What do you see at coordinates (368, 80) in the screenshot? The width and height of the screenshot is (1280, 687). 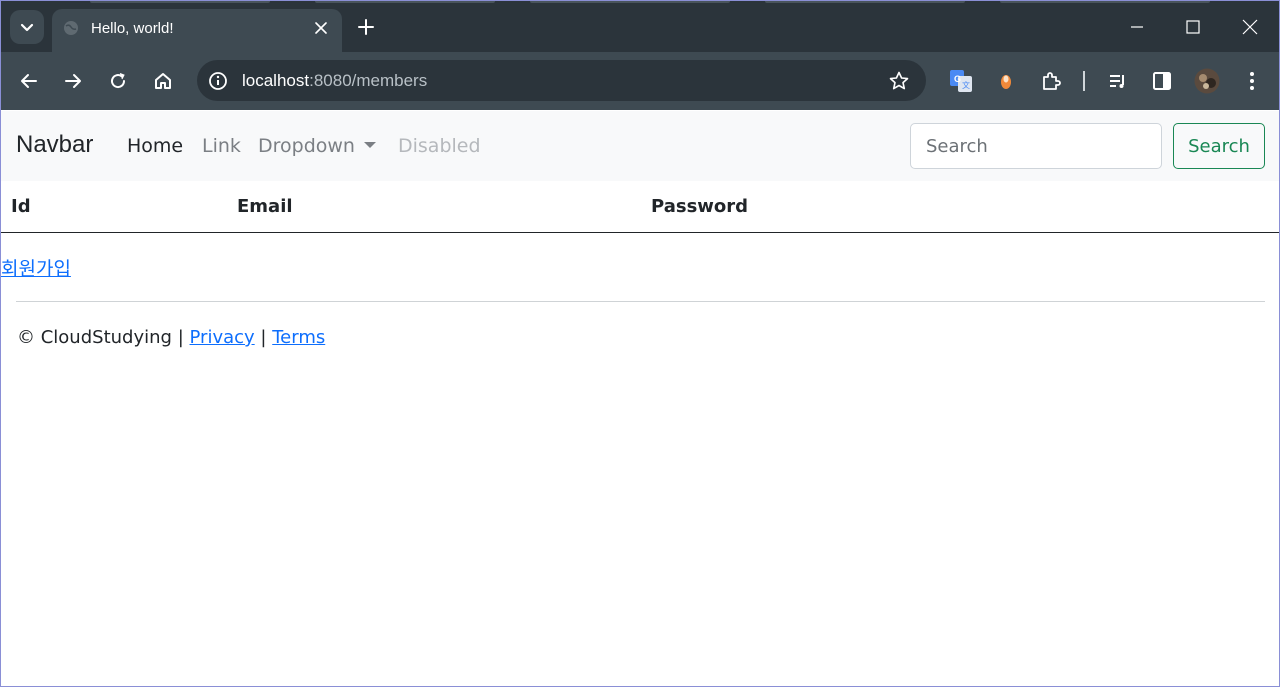 I see `url-path: :8080/members` at bounding box center [368, 80].